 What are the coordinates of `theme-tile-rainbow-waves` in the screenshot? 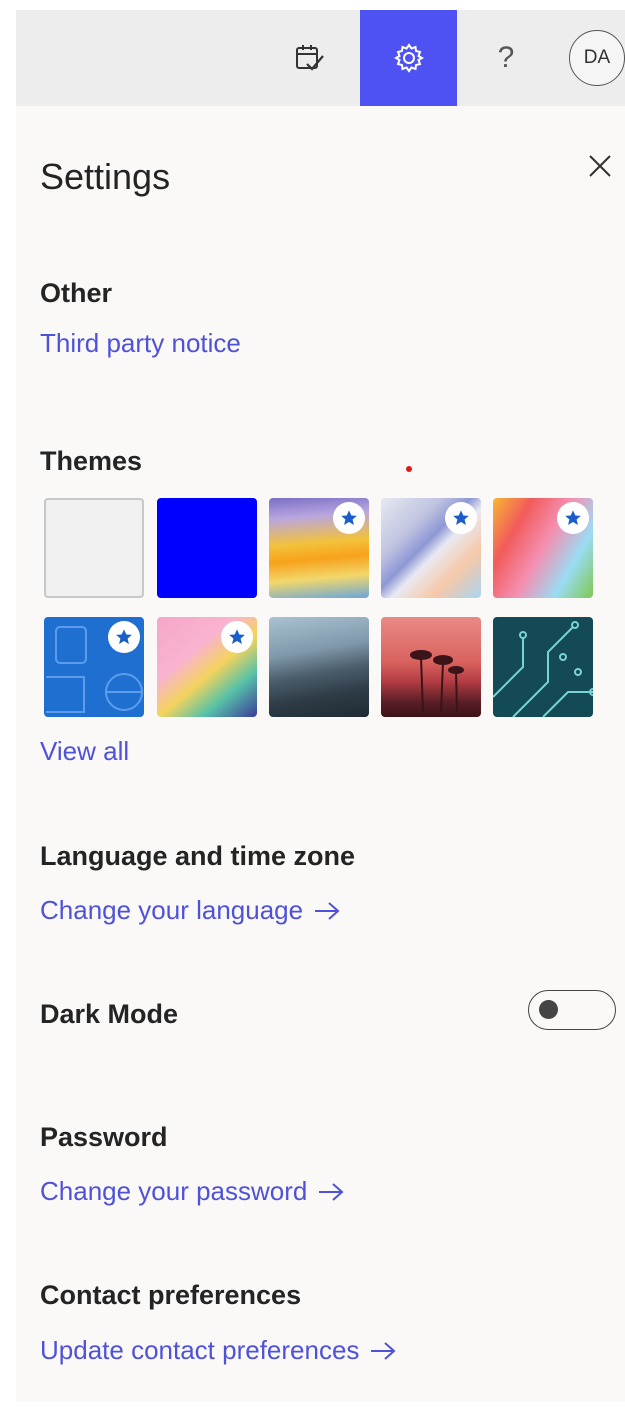 It's located at (319, 548).